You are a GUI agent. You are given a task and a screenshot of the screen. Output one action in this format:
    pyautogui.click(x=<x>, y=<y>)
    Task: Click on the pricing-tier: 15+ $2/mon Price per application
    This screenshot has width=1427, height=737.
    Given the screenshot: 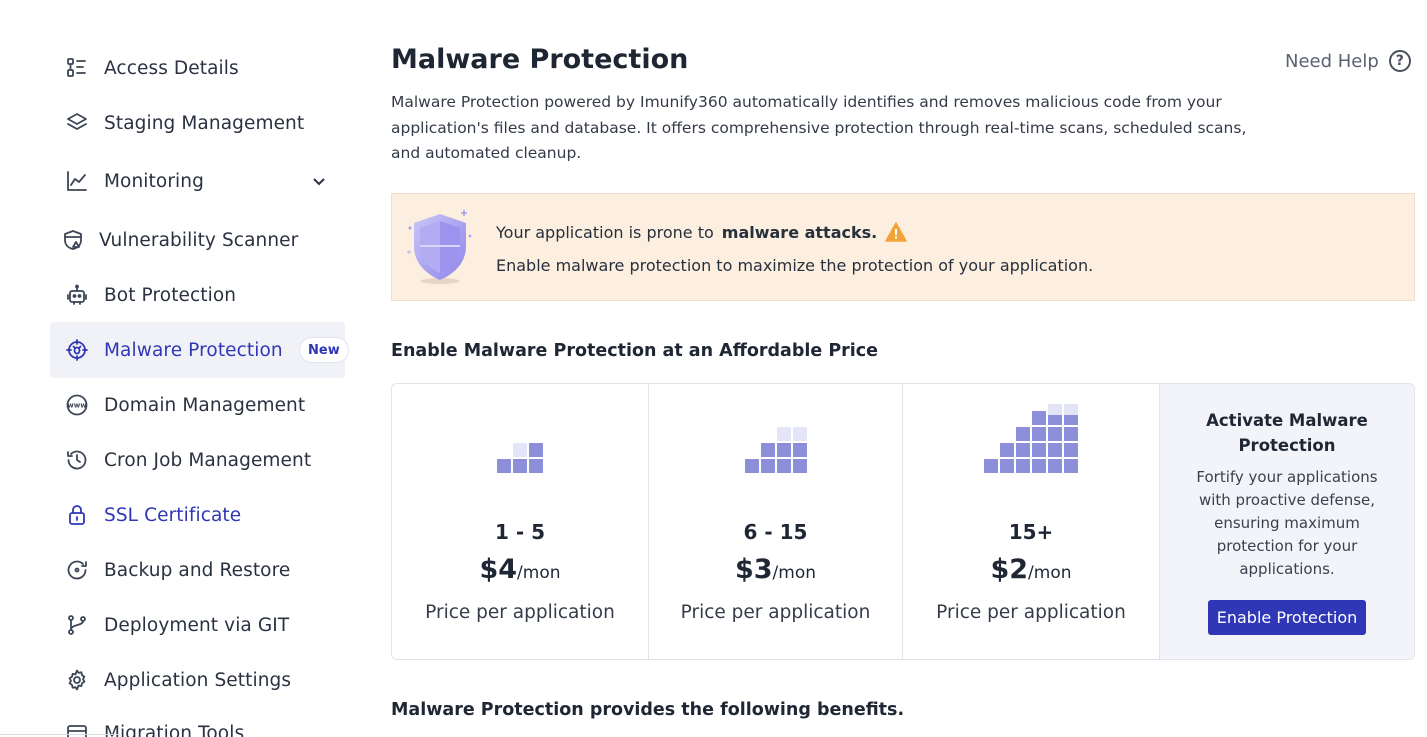 What is the action you would take?
    pyautogui.click(x=1031, y=521)
    